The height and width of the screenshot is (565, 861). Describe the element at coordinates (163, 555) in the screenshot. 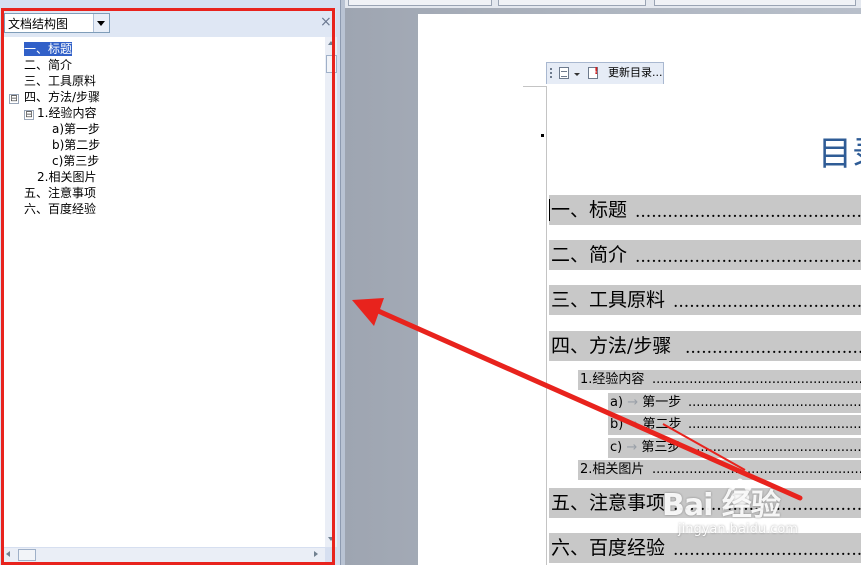

I see `horizontal-scrollbar` at that location.